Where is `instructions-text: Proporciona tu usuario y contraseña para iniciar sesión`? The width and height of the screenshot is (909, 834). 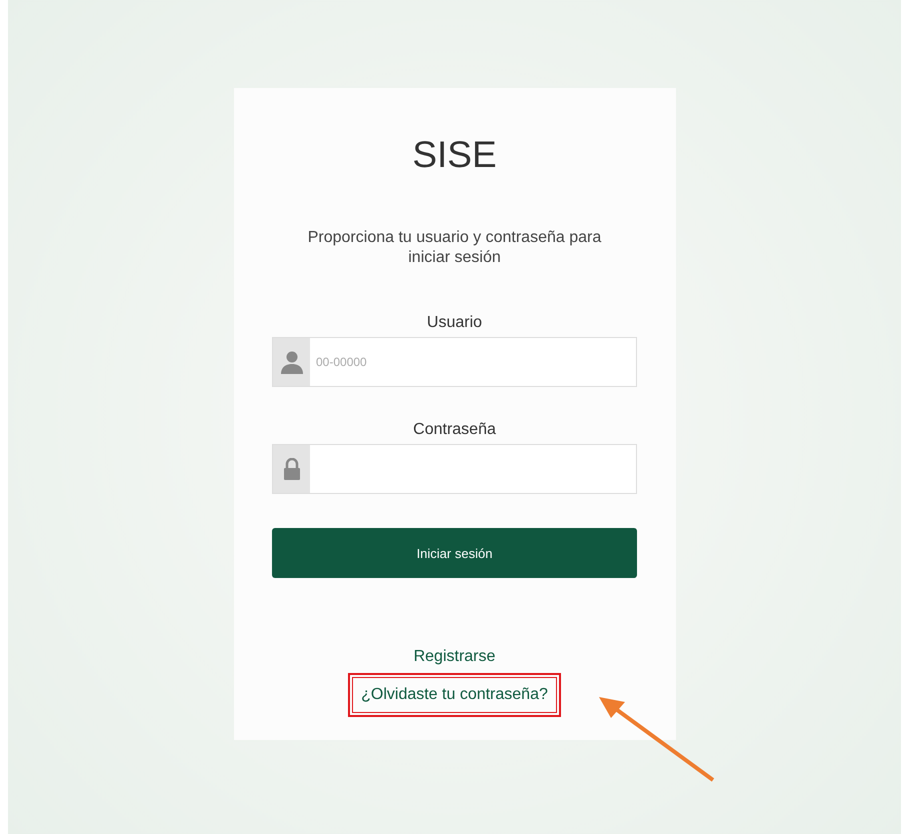
instructions-text: Proporciona tu usuario y contraseña para iniciar sesión is located at coordinates (454, 248).